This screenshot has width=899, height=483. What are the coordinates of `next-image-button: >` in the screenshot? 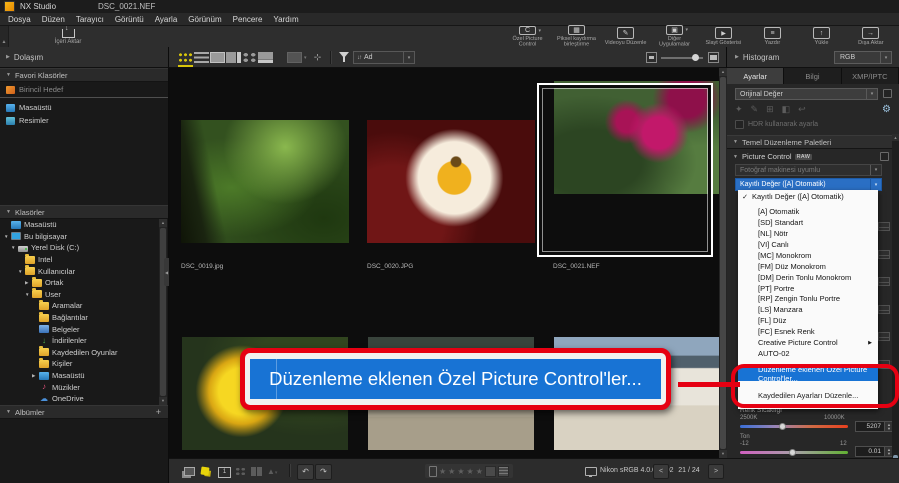 It's located at (716, 471).